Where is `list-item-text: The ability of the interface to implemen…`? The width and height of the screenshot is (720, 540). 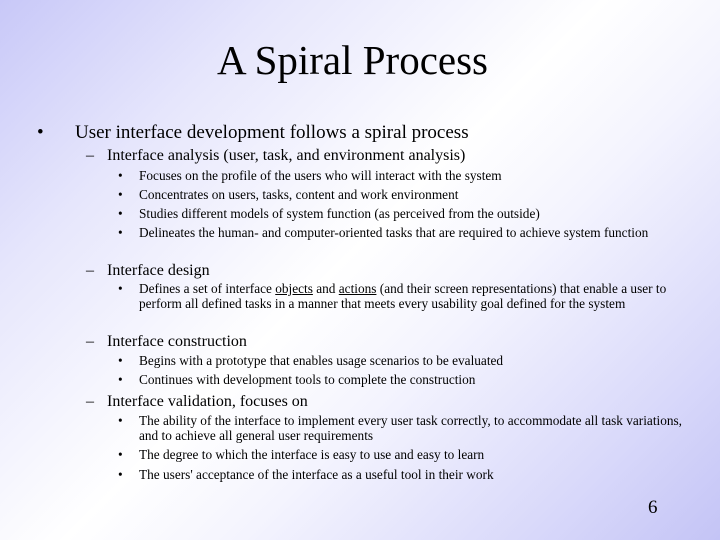
list-item-text: The ability of the interface to implemen… is located at coordinates (410, 428).